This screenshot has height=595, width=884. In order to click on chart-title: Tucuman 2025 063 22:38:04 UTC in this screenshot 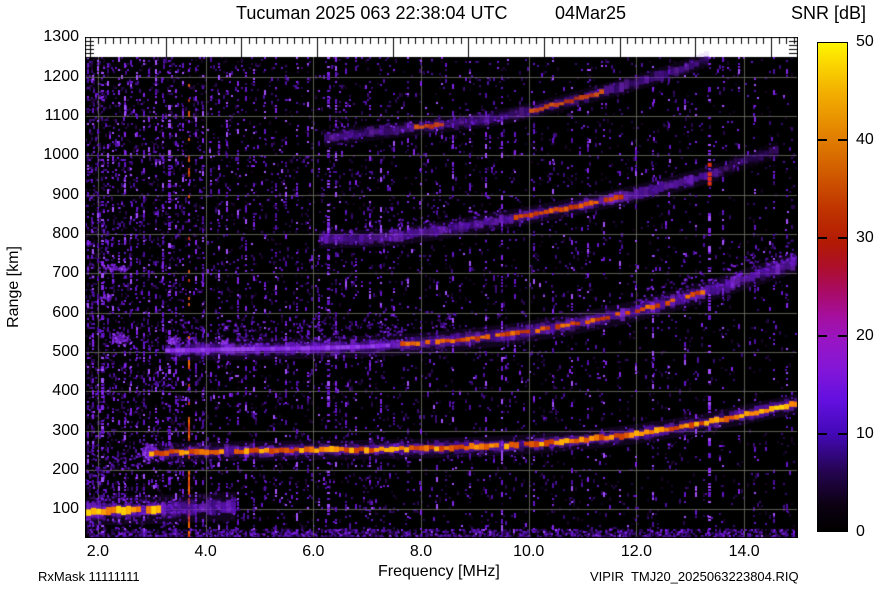, I will do `click(372, 13)`.